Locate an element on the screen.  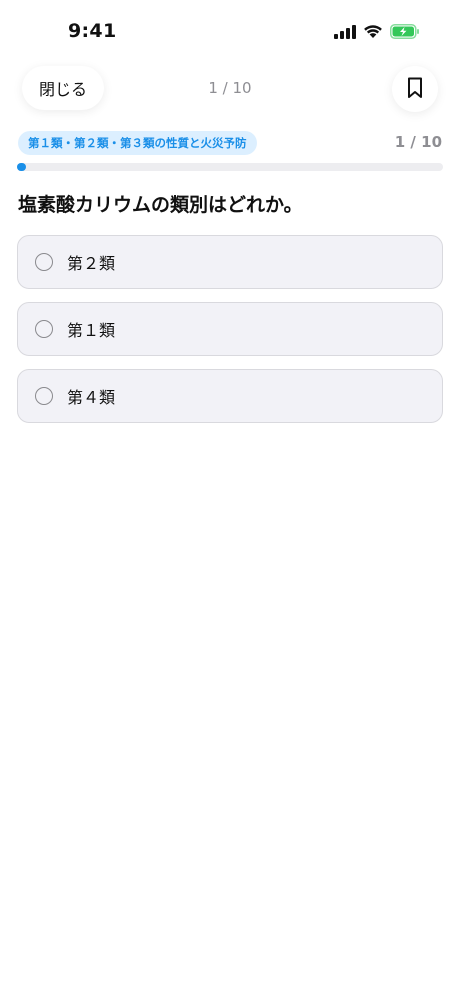
bookmark-icon is located at coordinates (415, 89).